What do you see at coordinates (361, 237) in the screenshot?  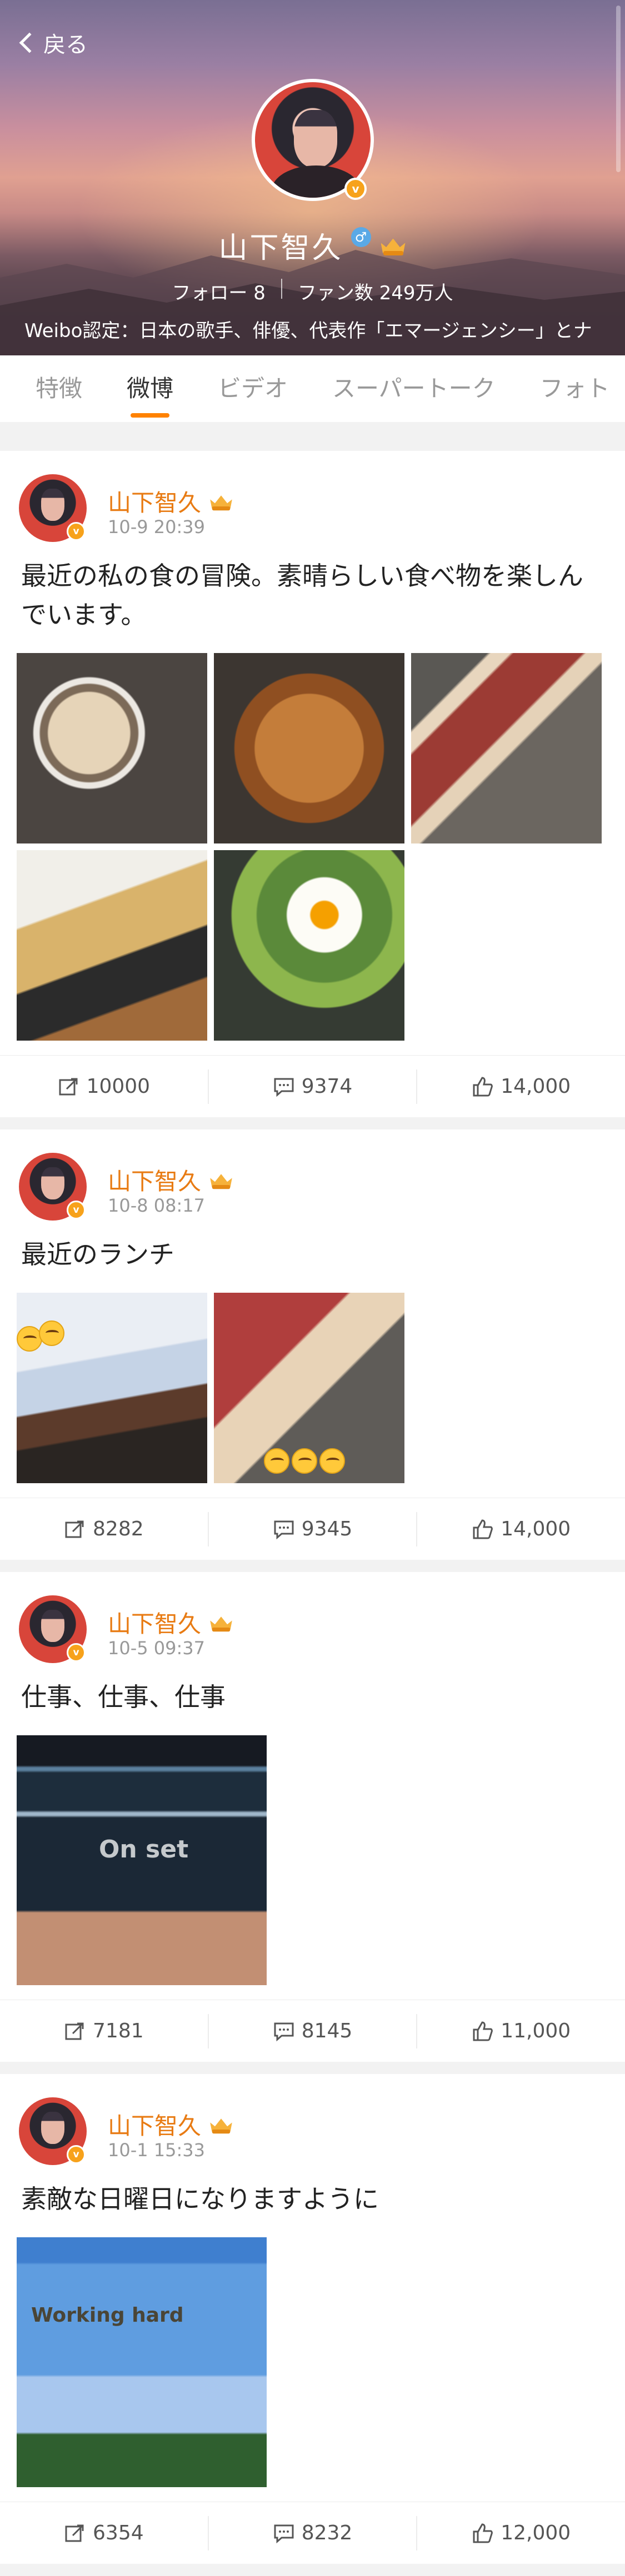 I see `male-icon: ♂` at bounding box center [361, 237].